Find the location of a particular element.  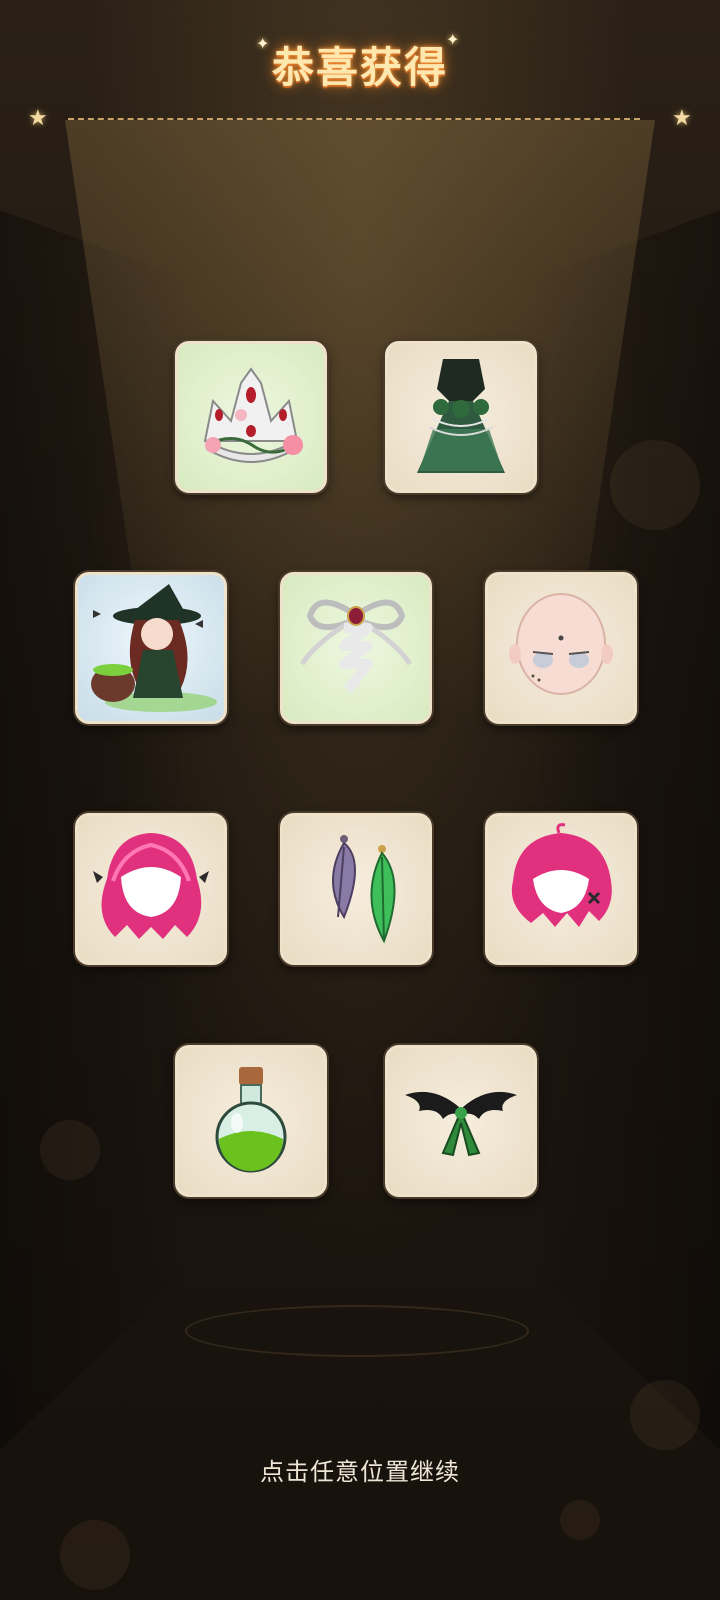

reward-item-witch is located at coordinates (151, 648).